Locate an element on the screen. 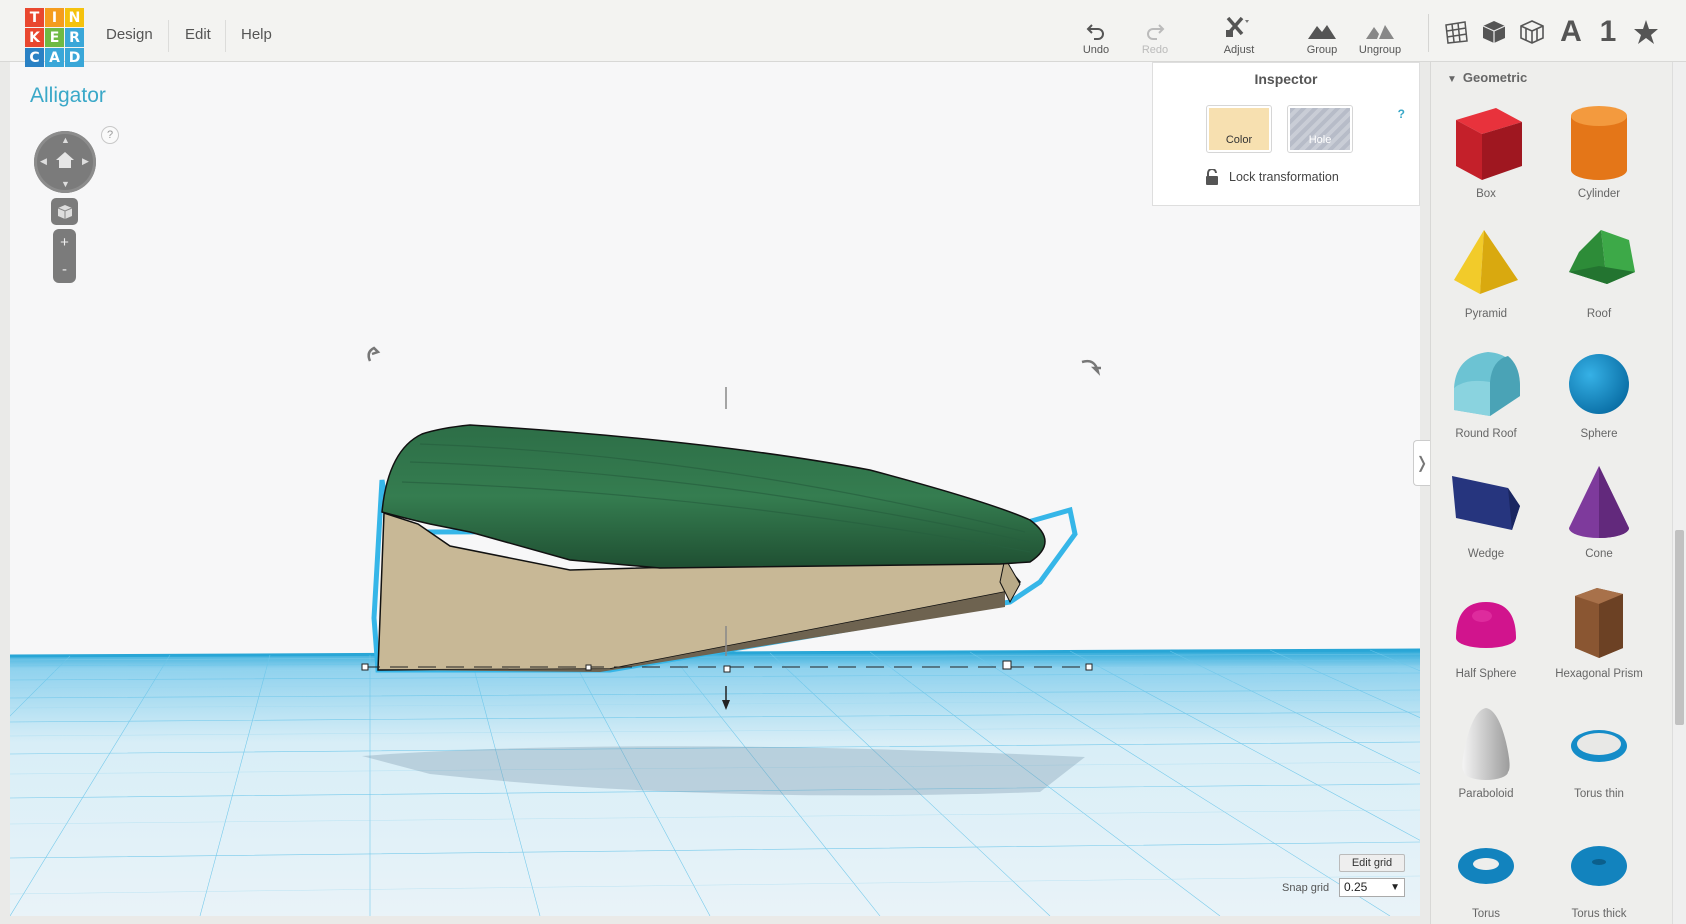 The image size is (1686, 924). shape-torus-thin: Torus thin is located at coordinates (1599, 751).